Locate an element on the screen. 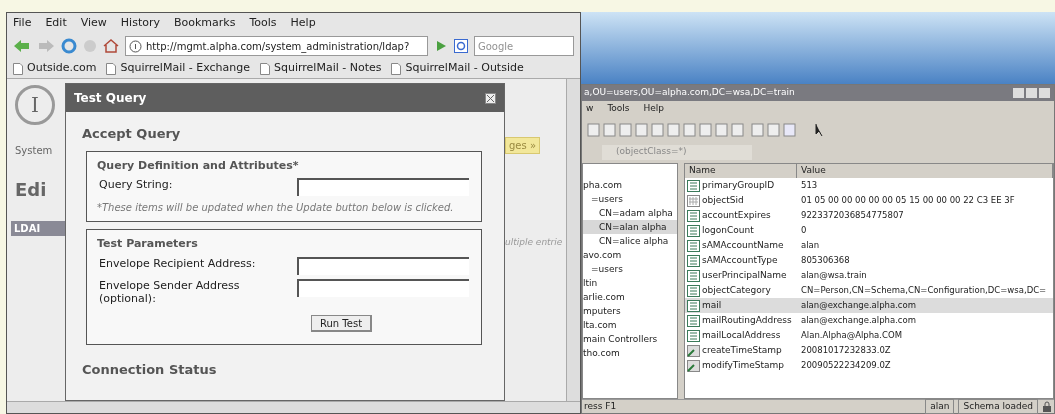 This screenshot has width=1055, height=414. attribute-row: modifyTimeStamp 20090522234209.0Z is located at coordinates (869, 365).